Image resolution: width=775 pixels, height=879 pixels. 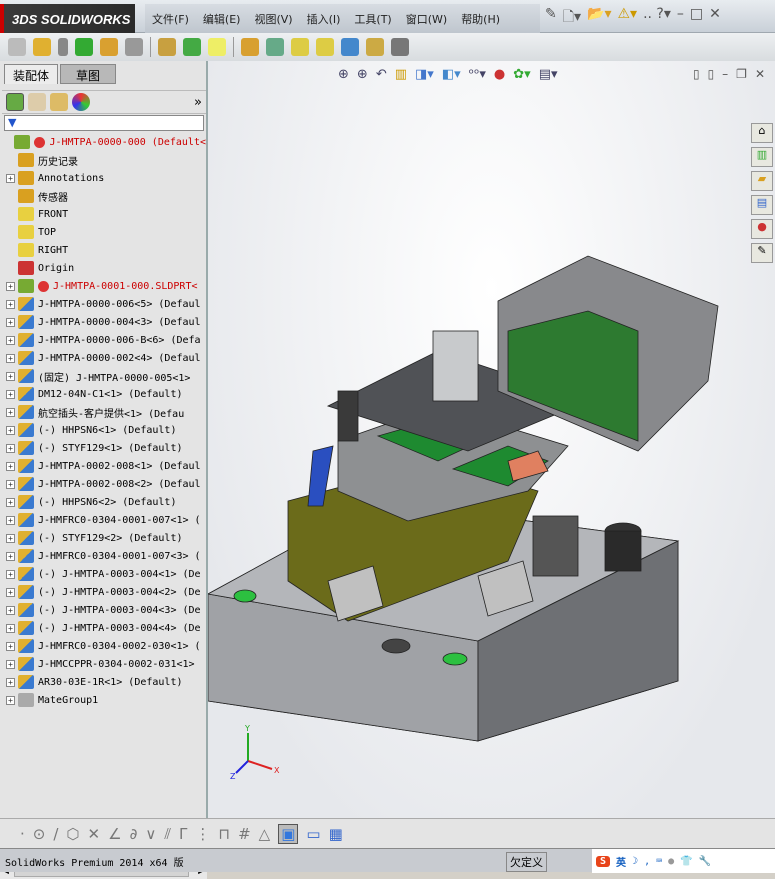 What do you see at coordinates (103, 664) in the screenshot?
I see `tree-item: + J-HMCCPPR-0304-0002-031<1>` at bounding box center [103, 664].